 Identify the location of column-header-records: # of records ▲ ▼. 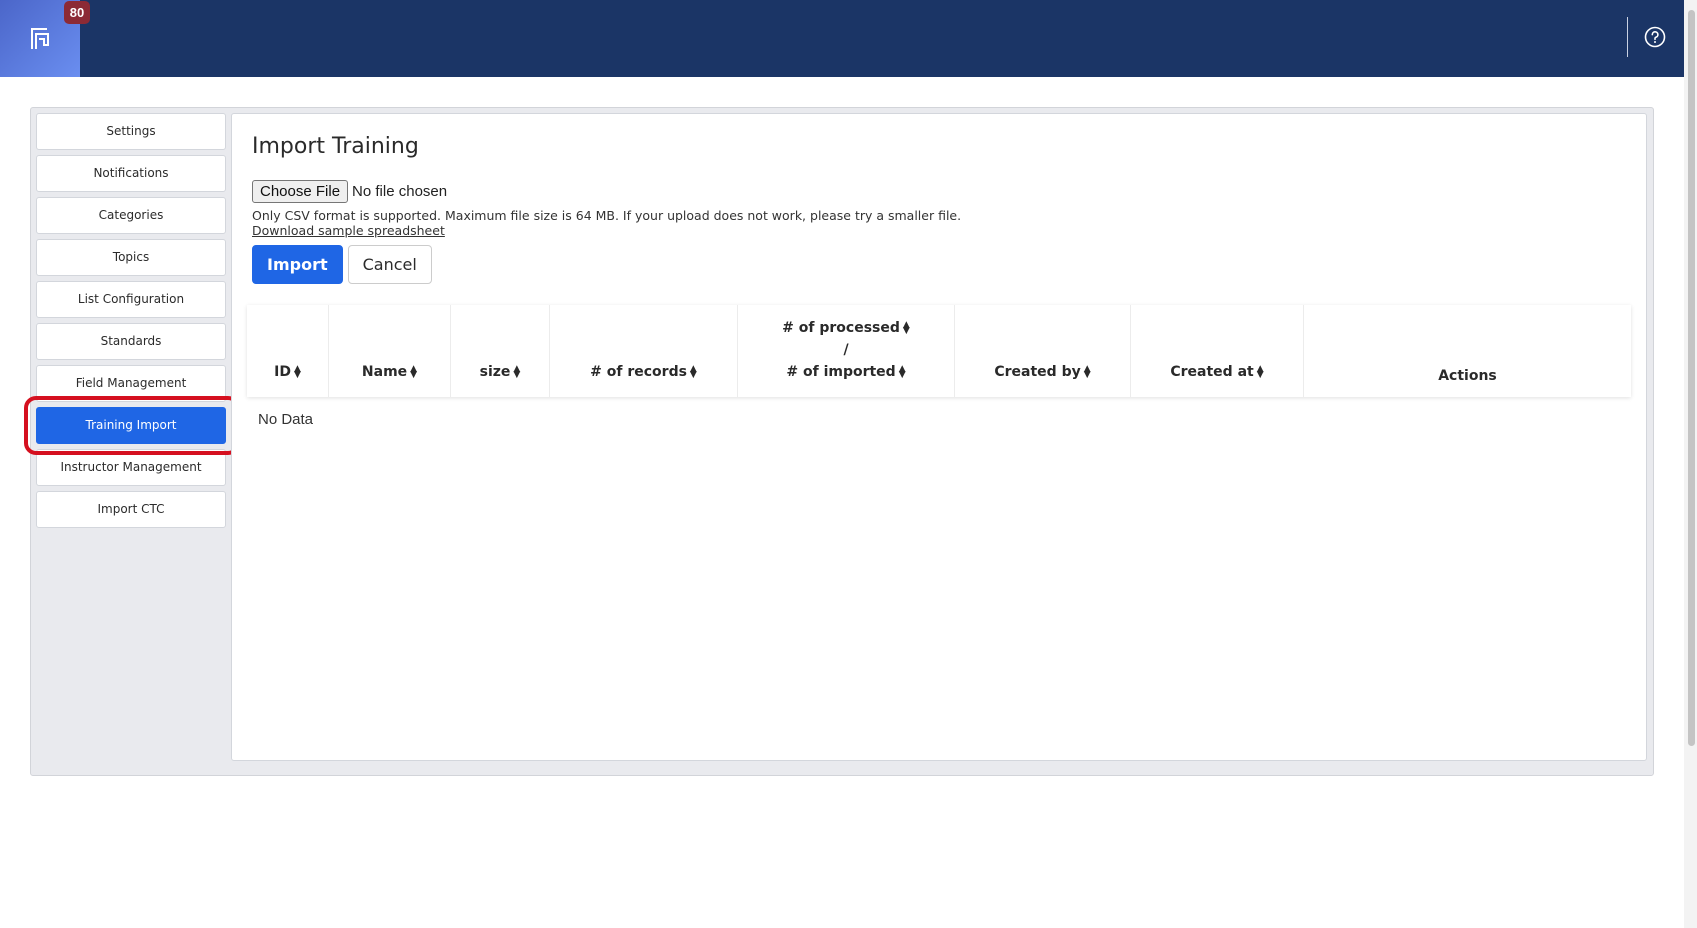
(644, 351).